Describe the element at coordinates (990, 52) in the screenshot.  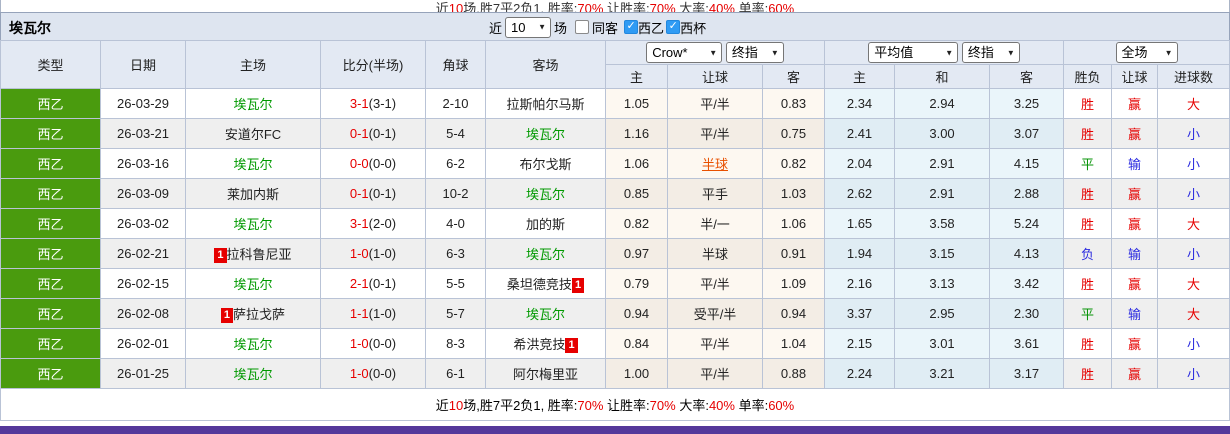
I see `avg-final-select: 终指` at that location.